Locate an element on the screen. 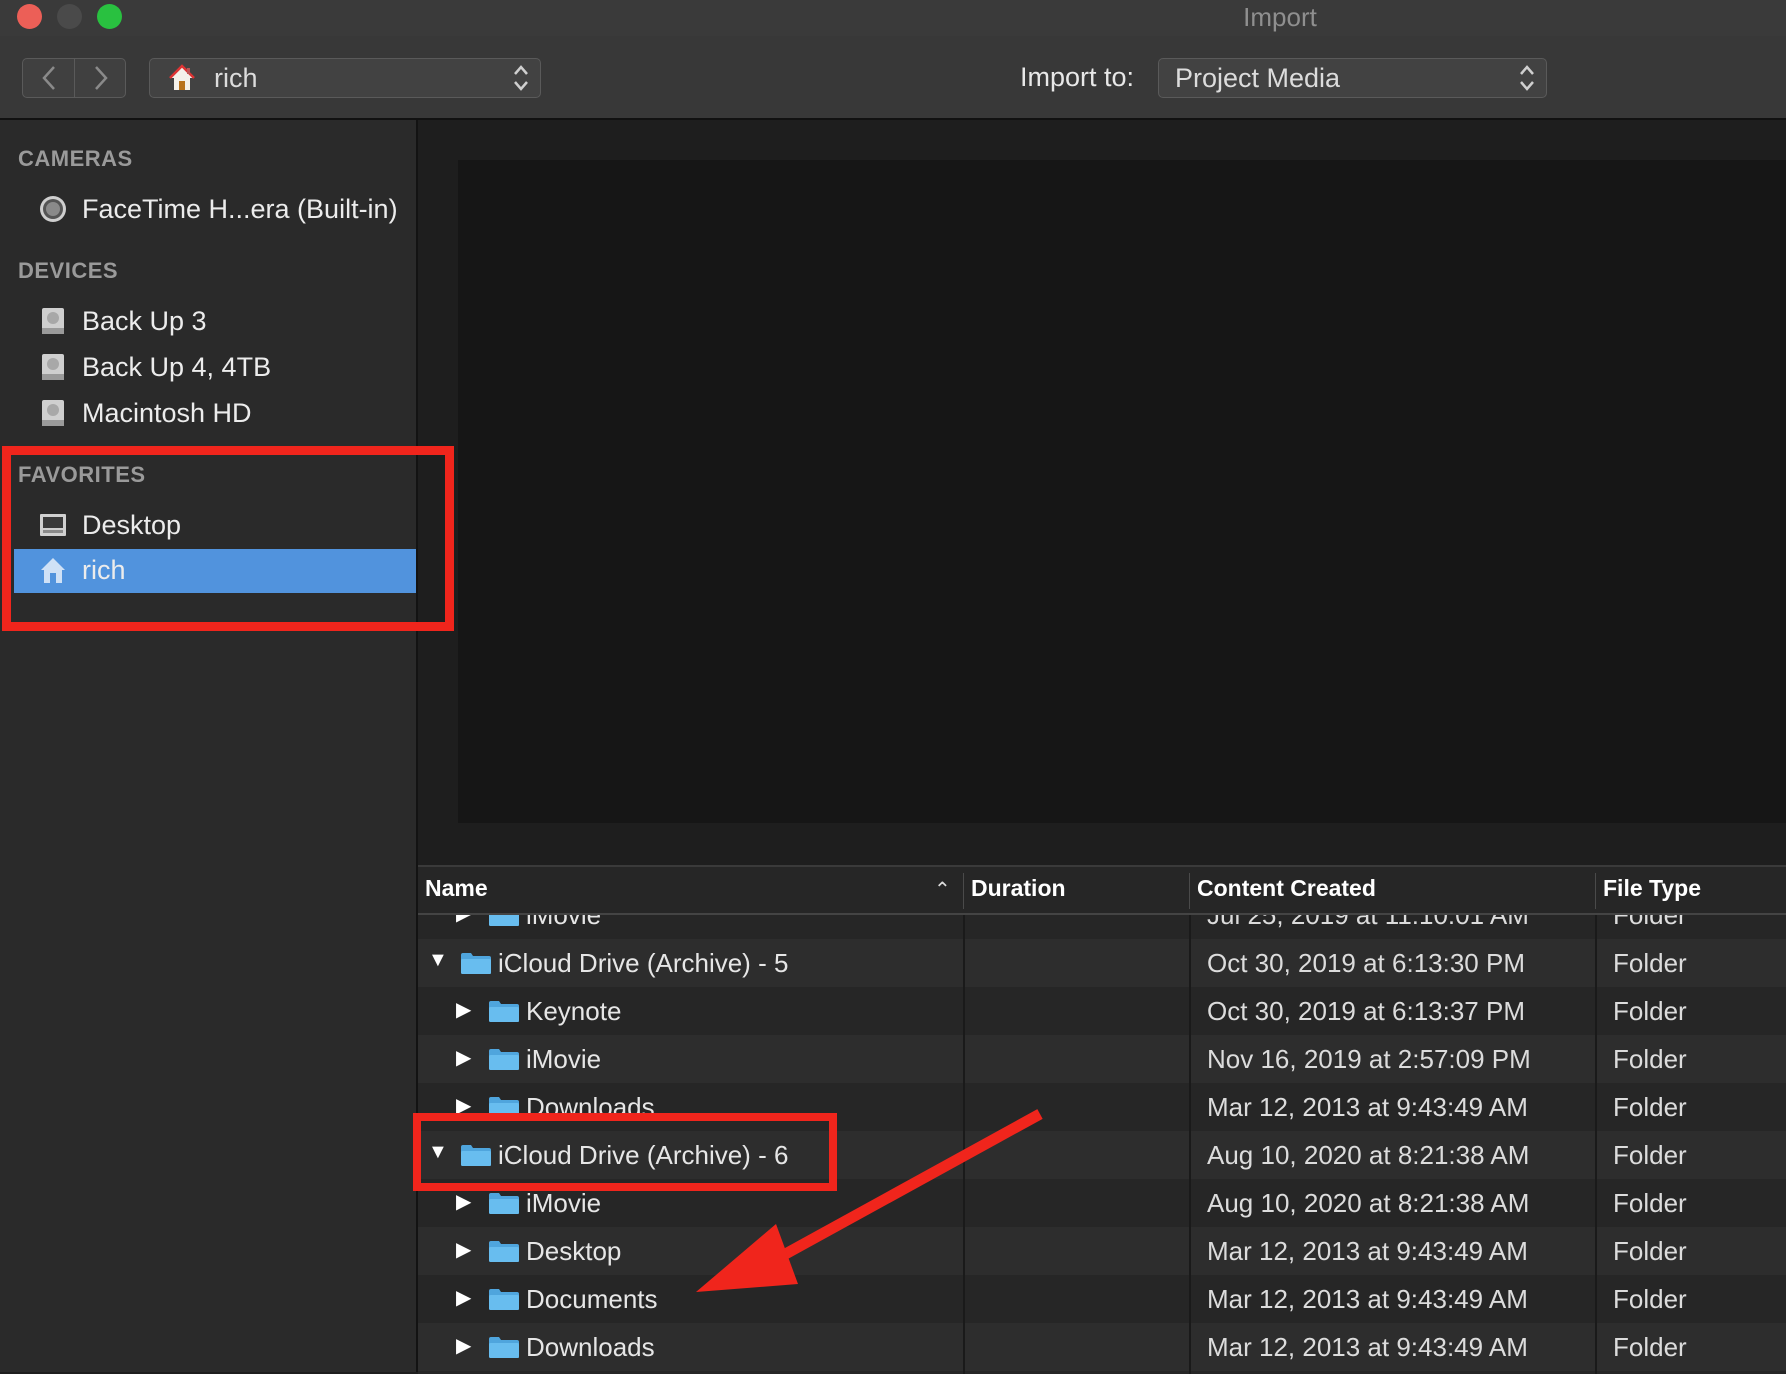  annotation-favorites-box is located at coordinates (228, 538).